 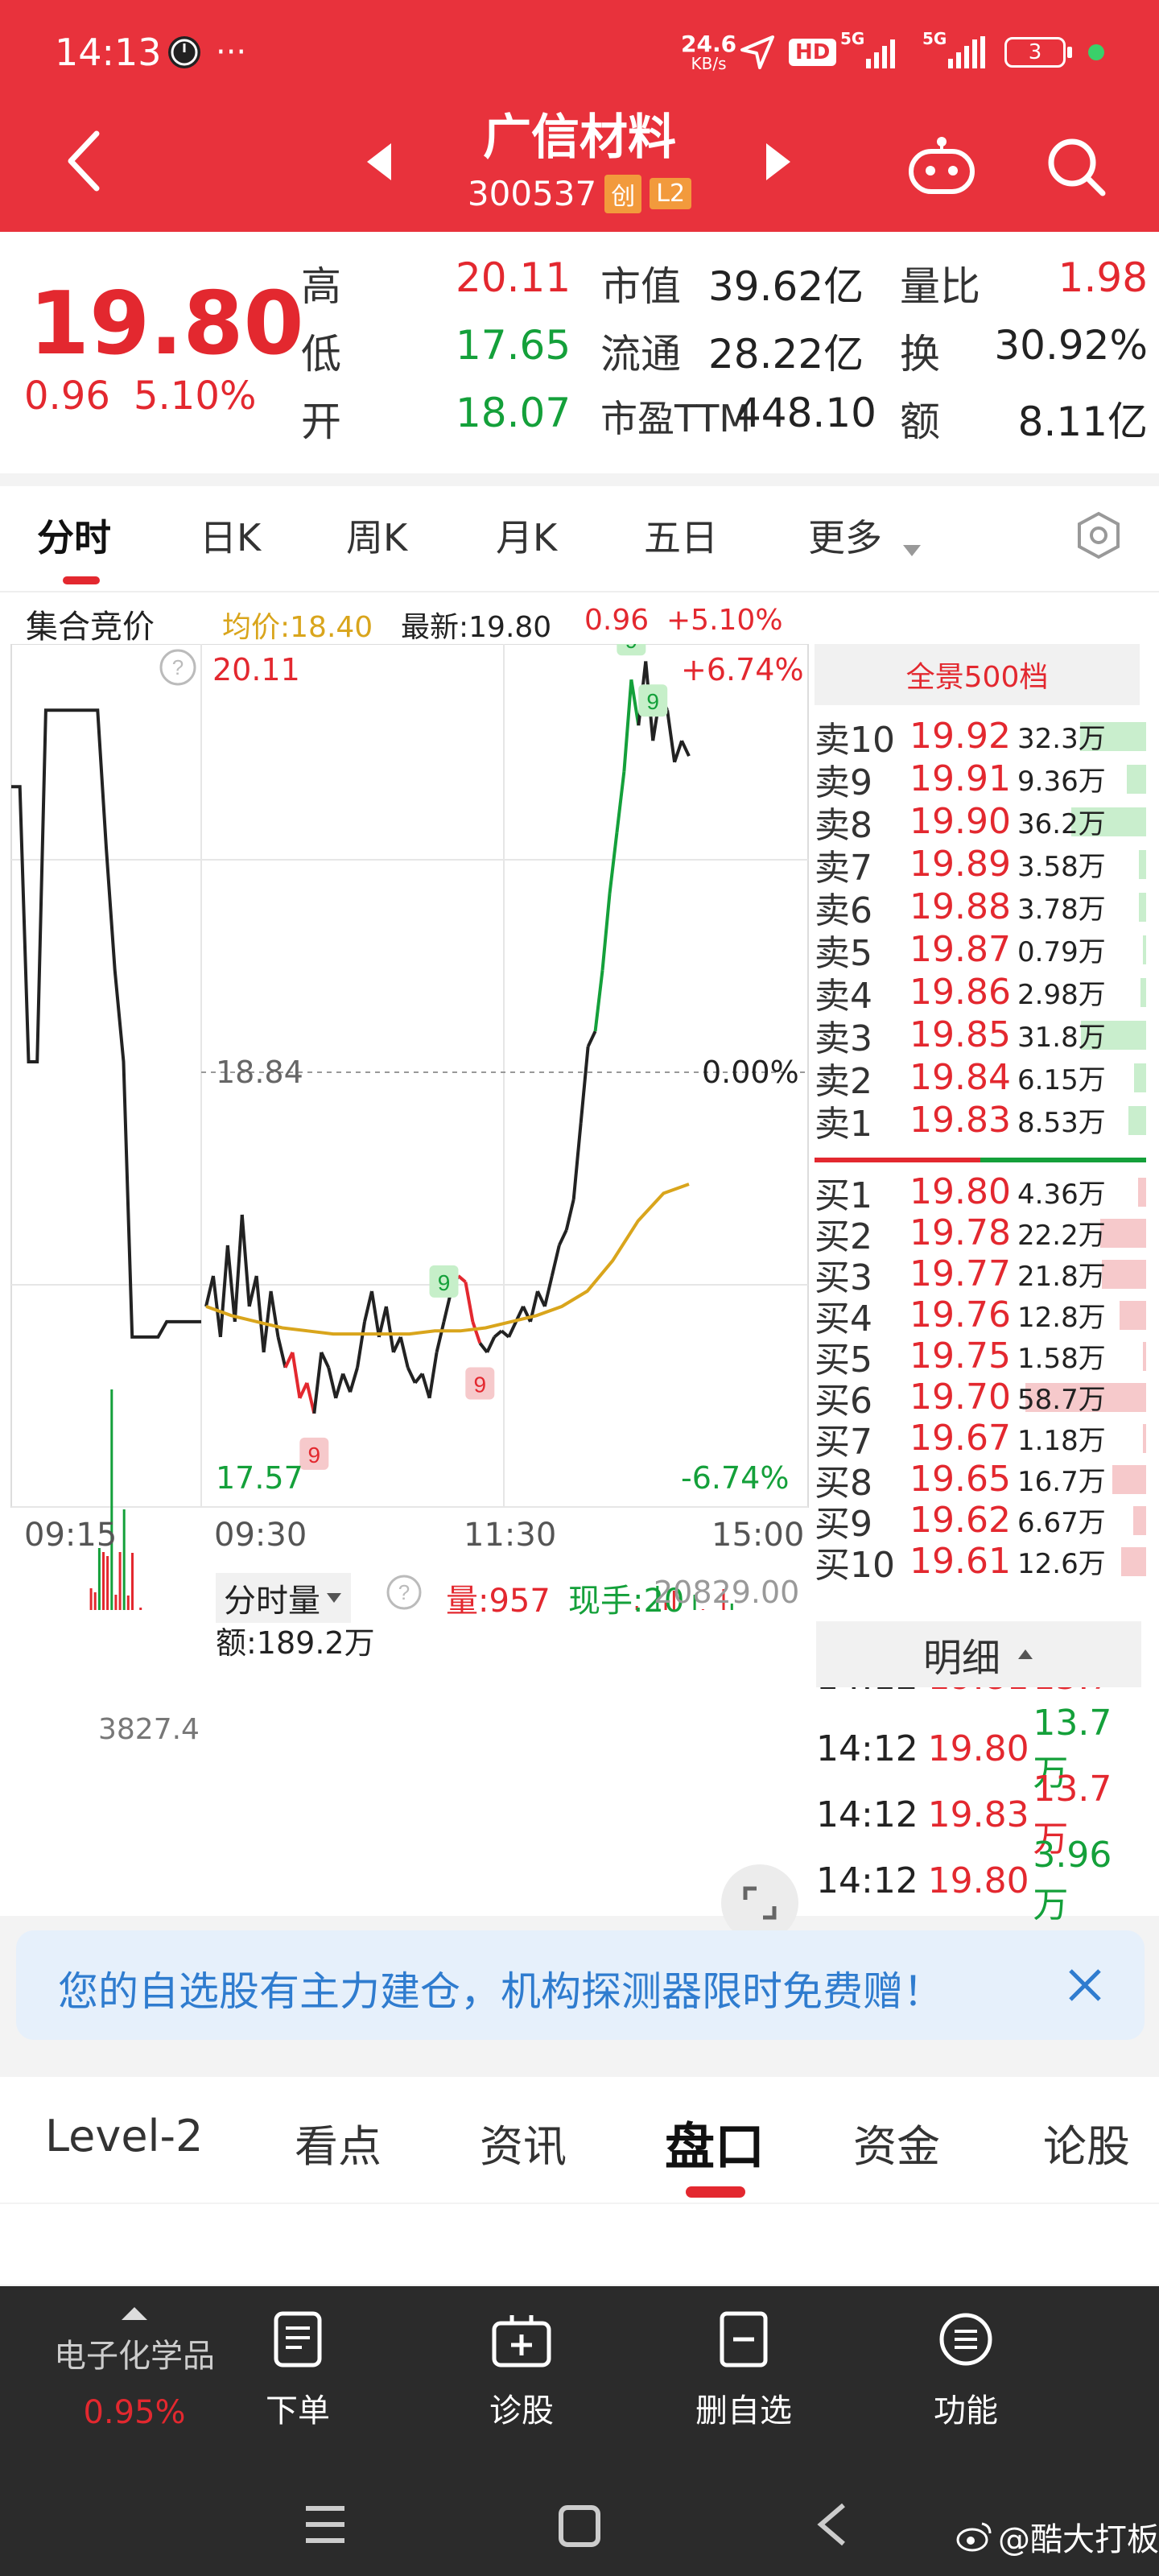 What do you see at coordinates (941, 166) in the screenshot?
I see `robot-assistant-icon` at bounding box center [941, 166].